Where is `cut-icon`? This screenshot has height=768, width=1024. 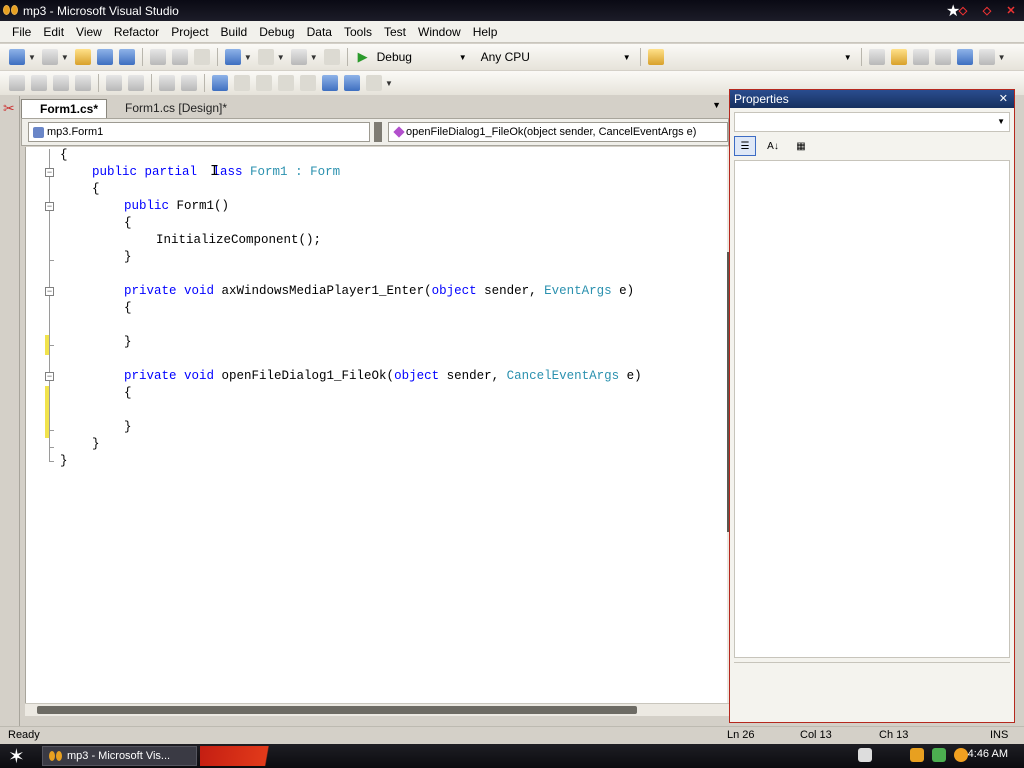
cut-icon is located at coordinates (157, 57).